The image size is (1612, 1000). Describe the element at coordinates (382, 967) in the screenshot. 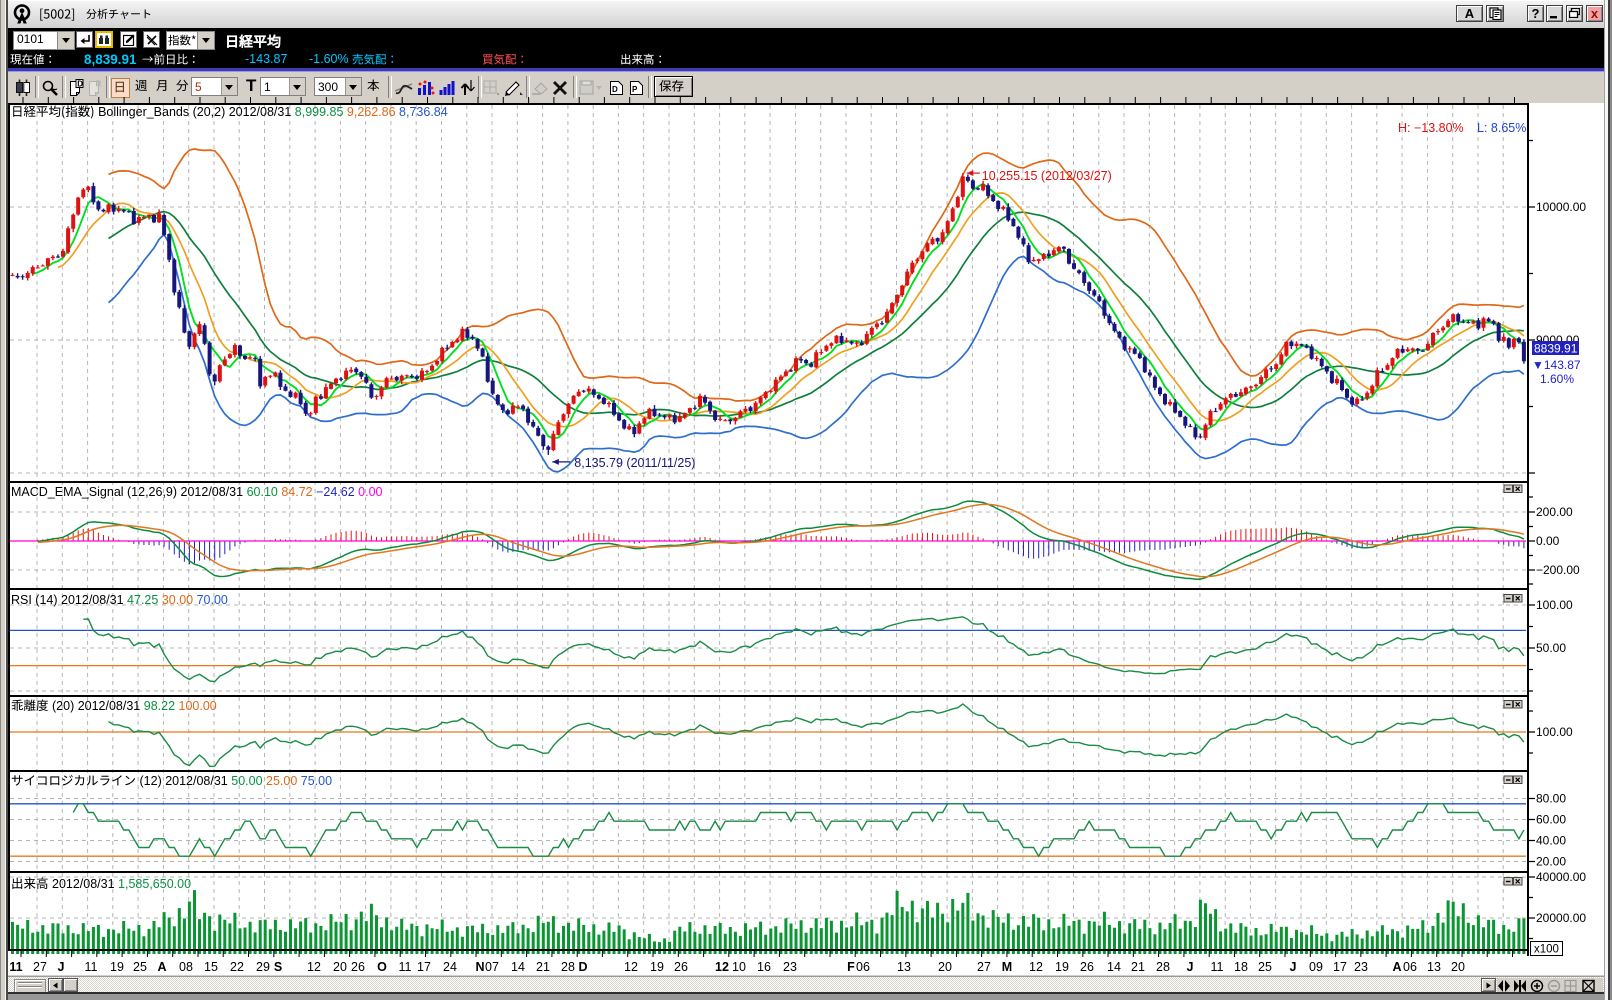

I see `svg-text: O` at that location.